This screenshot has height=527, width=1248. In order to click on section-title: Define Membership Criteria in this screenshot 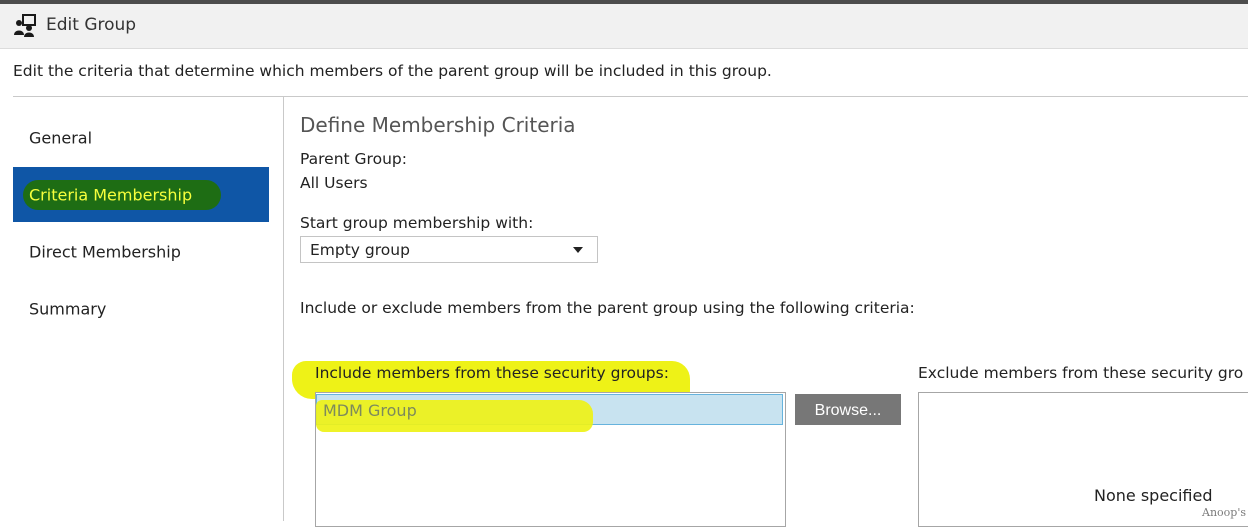, I will do `click(438, 125)`.